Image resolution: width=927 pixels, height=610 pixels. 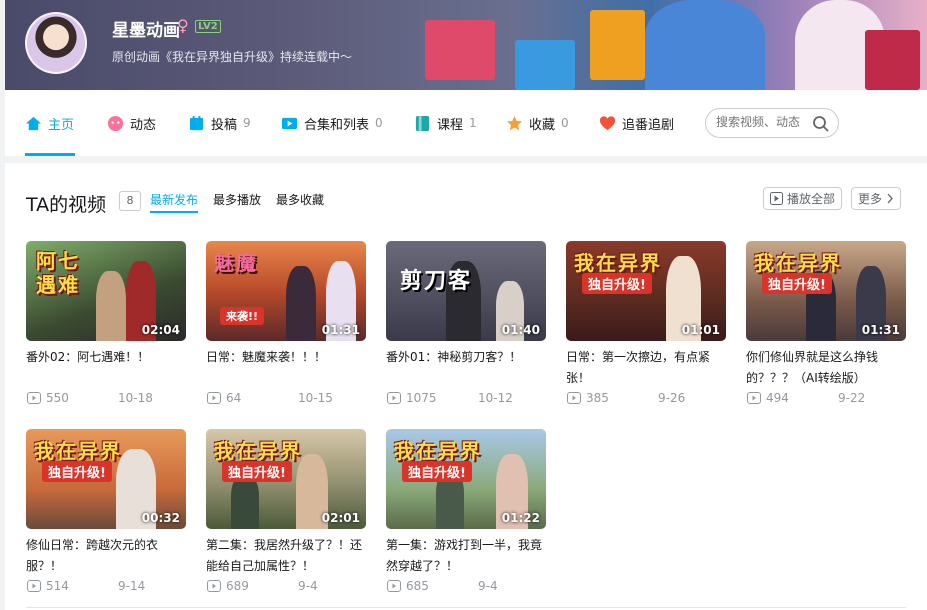 I want to click on play-all-button: 播放全部, so click(x=803, y=198).